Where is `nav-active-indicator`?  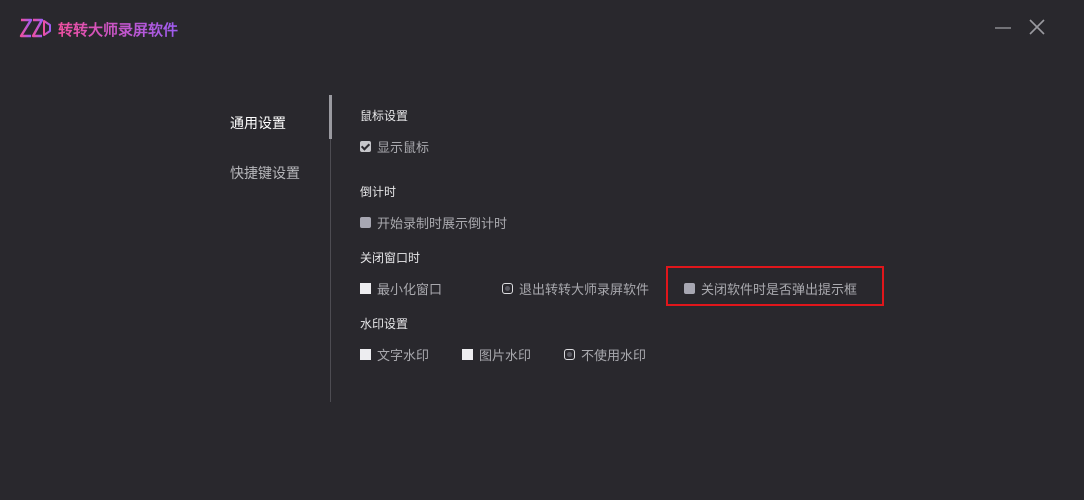 nav-active-indicator is located at coordinates (330, 117).